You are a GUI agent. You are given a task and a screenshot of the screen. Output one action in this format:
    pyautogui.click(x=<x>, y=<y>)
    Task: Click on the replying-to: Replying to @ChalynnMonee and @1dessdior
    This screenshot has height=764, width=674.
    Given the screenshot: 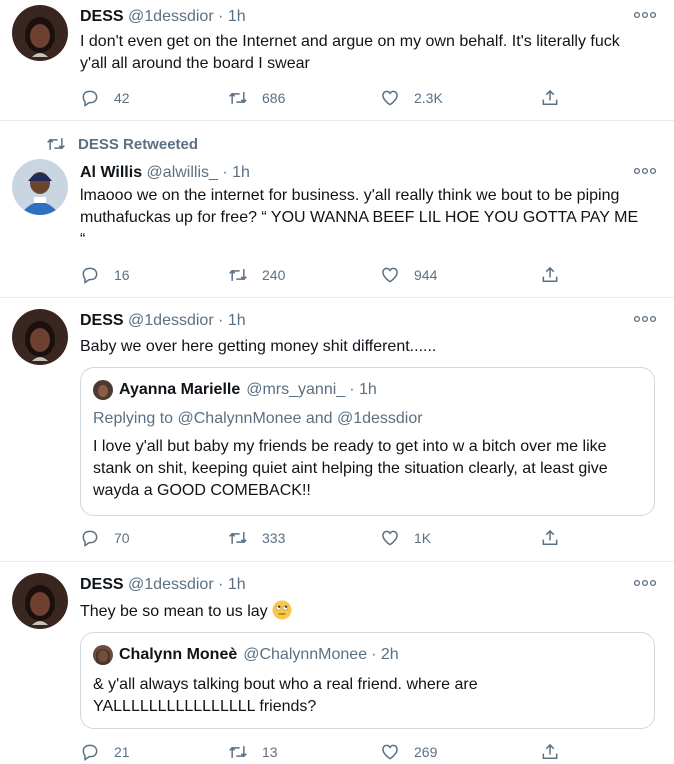 What is the action you would take?
    pyautogui.click(x=258, y=419)
    